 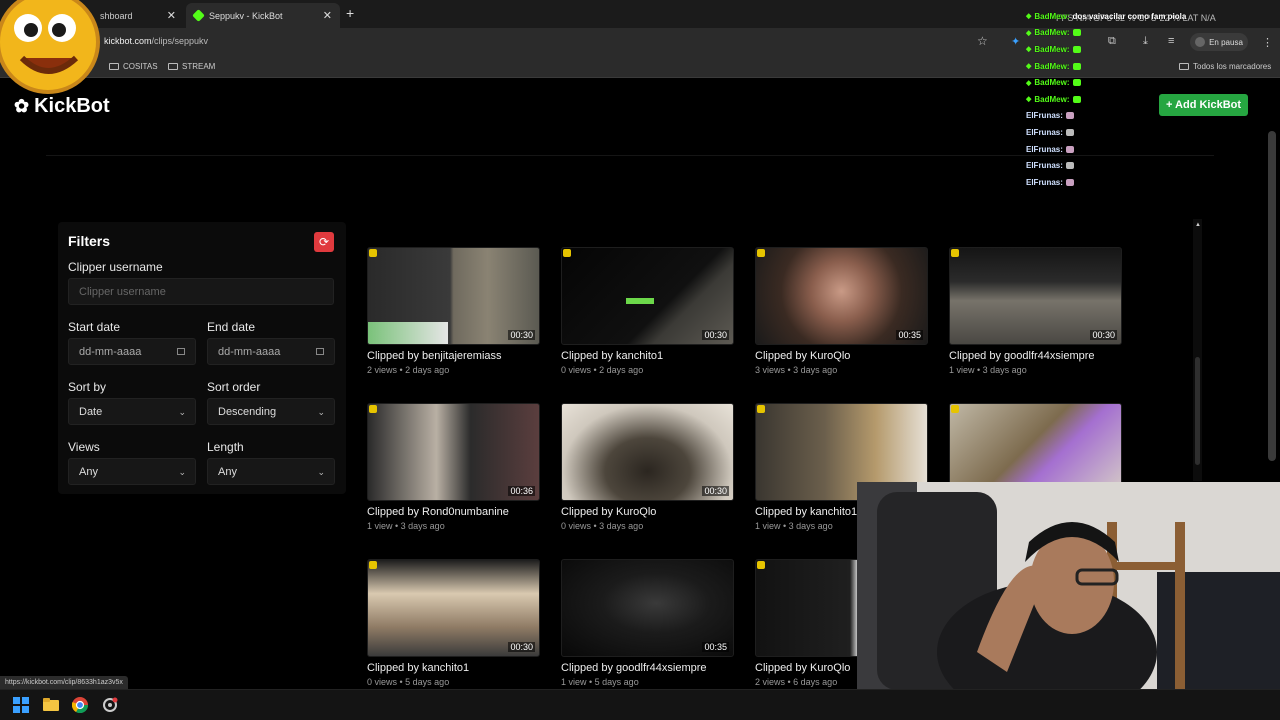 I want to click on browser-menu-icon: ⋮, so click(x=1267, y=42).